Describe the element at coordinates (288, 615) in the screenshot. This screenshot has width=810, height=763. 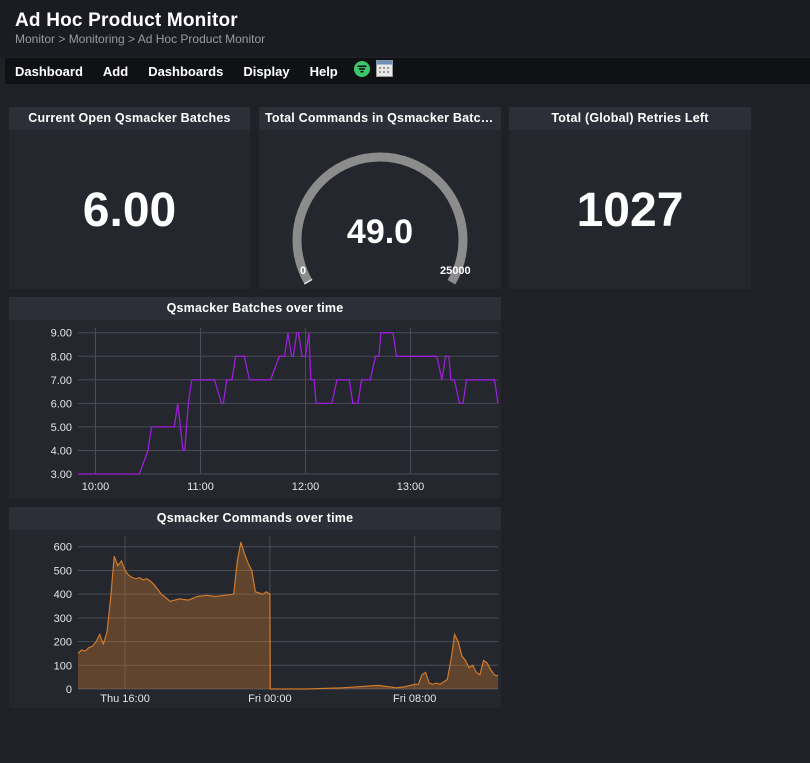
I see `series-area` at that location.